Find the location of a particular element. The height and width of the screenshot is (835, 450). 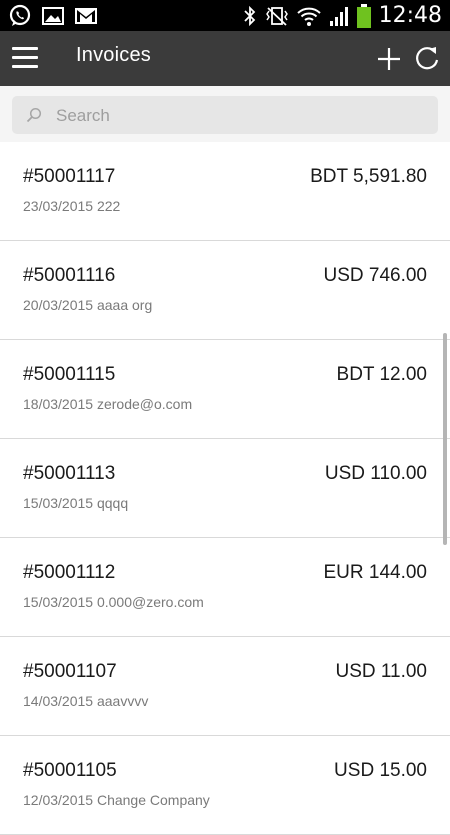

battery-icon is located at coordinates (363, 15).